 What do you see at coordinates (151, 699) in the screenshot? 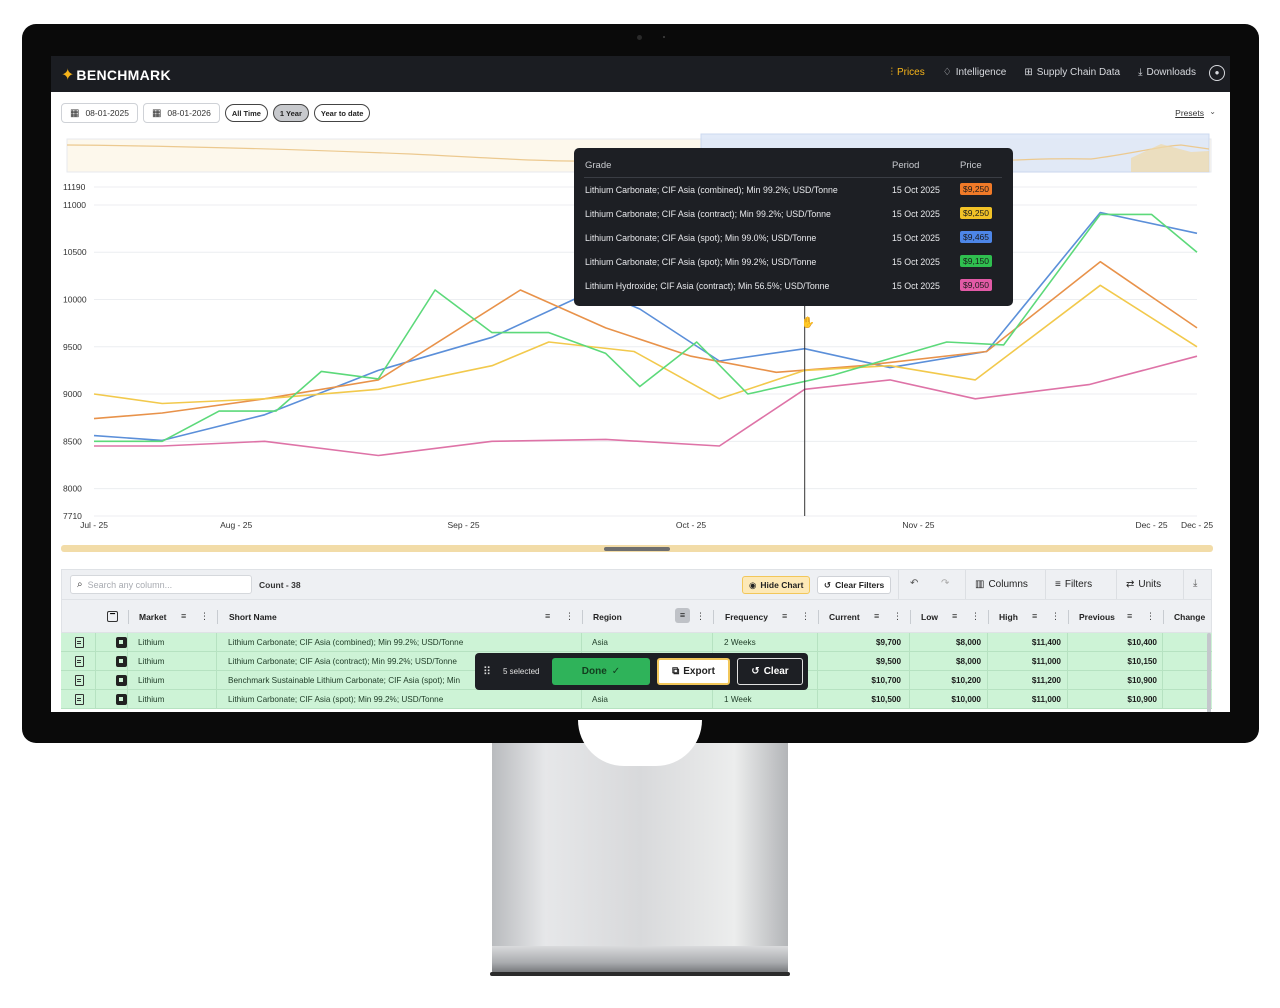
I see `cell-market: Lithium` at bounding box center [151, 699].